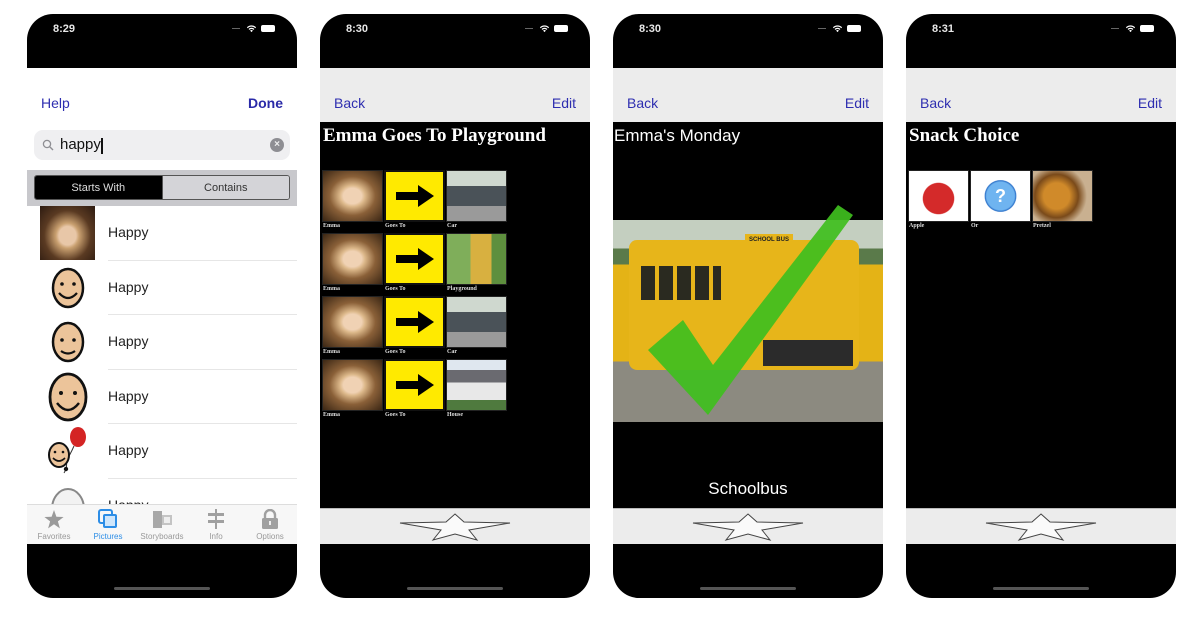 The image size is (1200, 617). What do you see at coordinates (975, 226) in the screenshot?
I see `cell-caption: Or` at bounding box center [975, 226].